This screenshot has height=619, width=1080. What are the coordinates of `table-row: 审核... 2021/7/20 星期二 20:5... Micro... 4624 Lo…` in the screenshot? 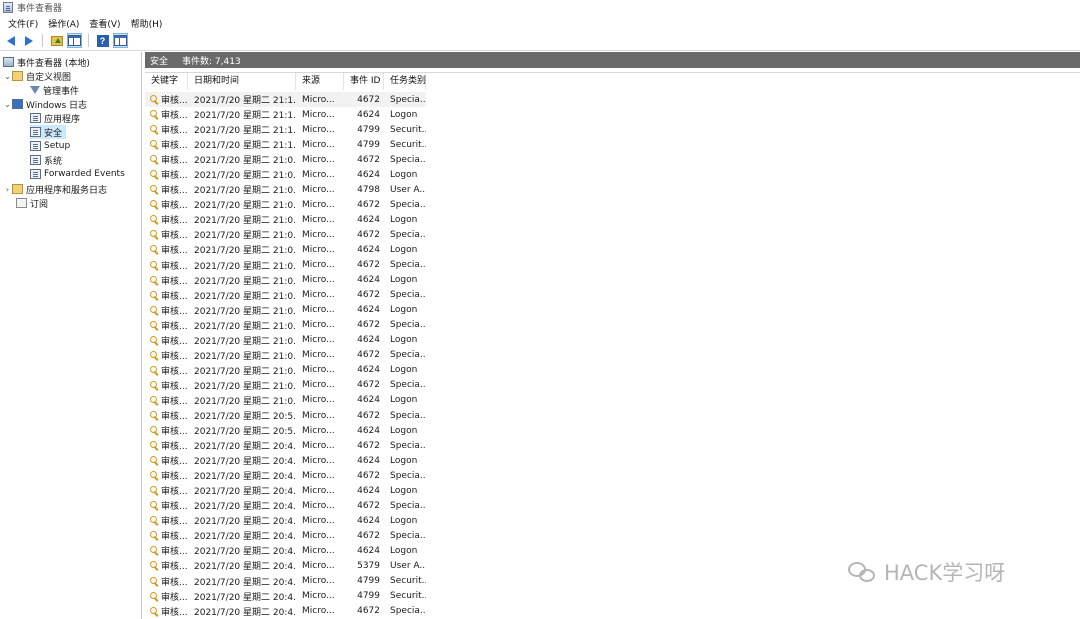 It's located at (285, 430).